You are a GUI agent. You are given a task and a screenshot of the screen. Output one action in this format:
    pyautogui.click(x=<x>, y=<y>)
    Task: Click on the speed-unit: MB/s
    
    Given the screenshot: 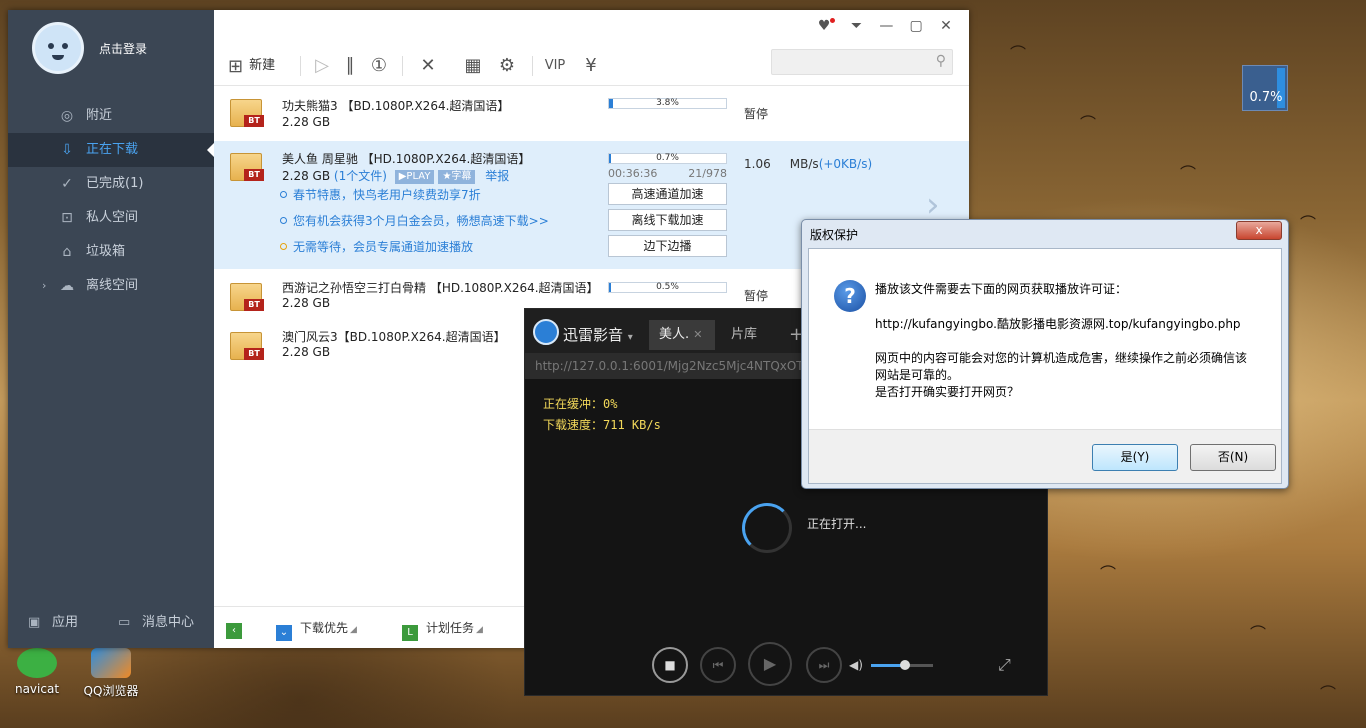 What is the action you would take?
    pyautogui.click(x=804, y=164)
    